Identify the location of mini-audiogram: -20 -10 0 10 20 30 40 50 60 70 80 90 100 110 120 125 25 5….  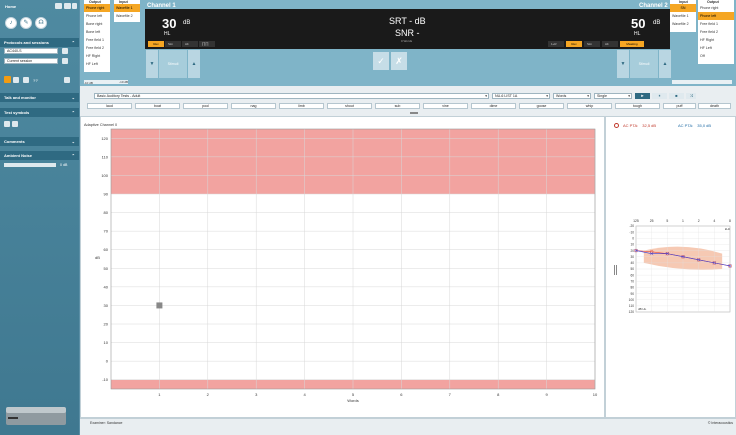
(677, 264).